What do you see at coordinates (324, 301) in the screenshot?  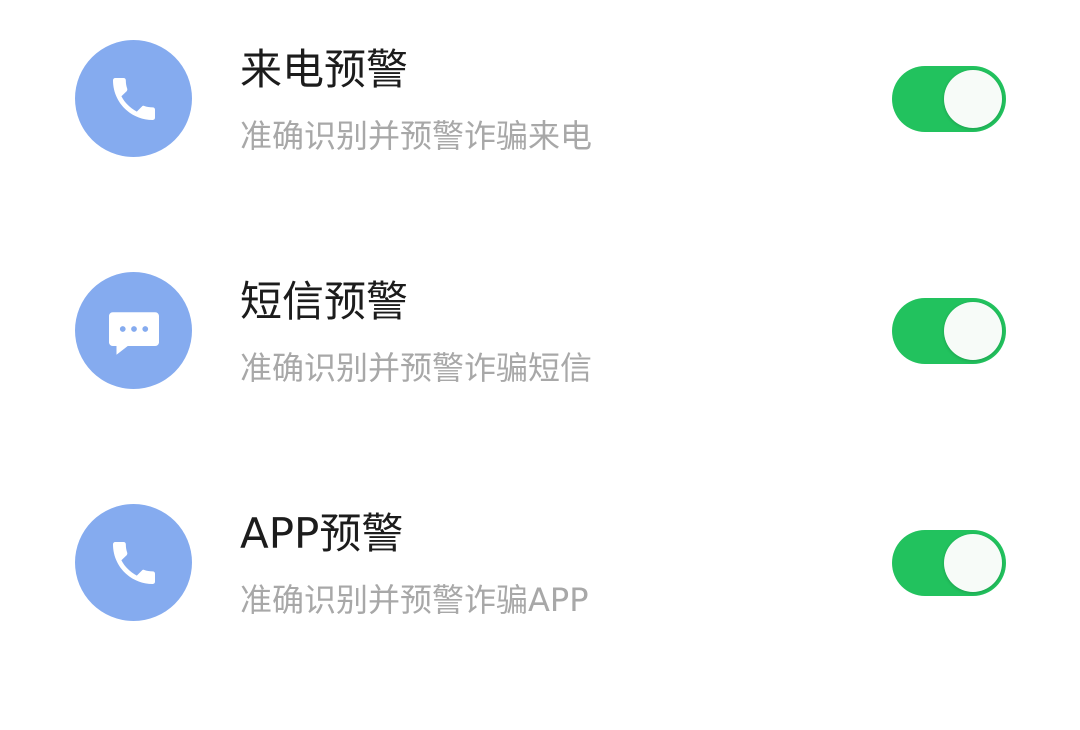 I see `sms-warning-title: 短信预警` at bounding box center [324, 301].